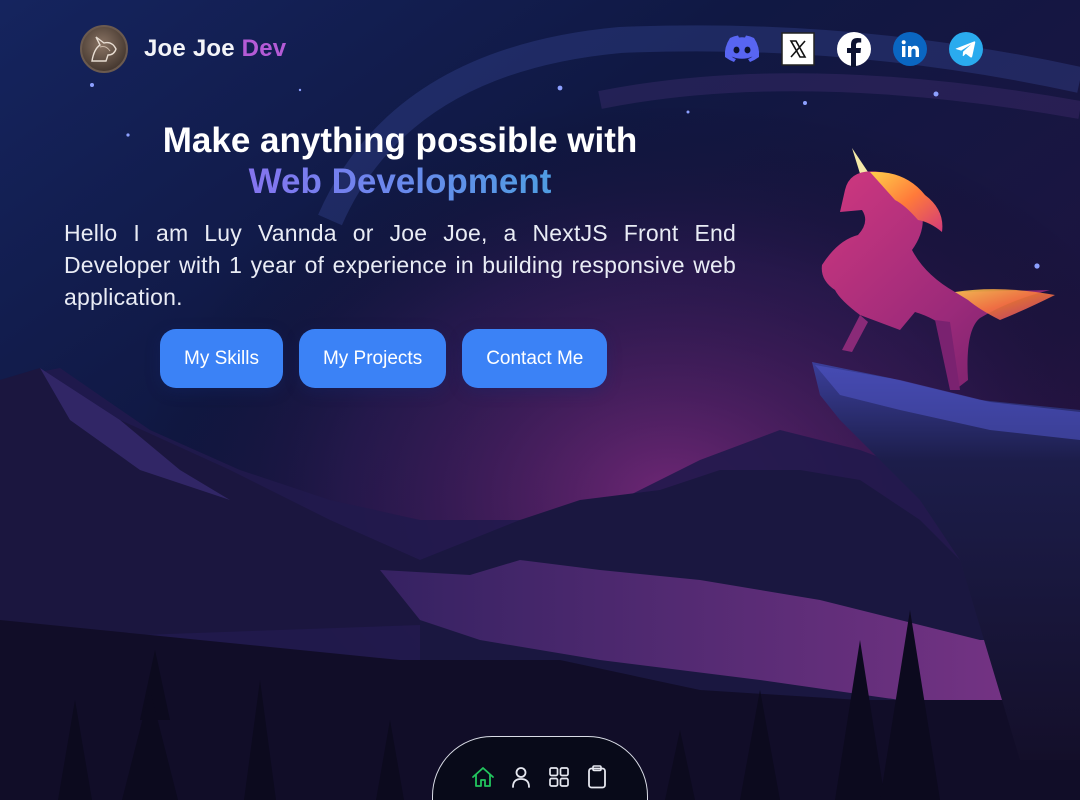 The width and height of the screenshot is (1080, 800). What do you see at coordinates (597, 777) in the screenshot?
I see `clipboard-icon` at bounding box center [597, 777].